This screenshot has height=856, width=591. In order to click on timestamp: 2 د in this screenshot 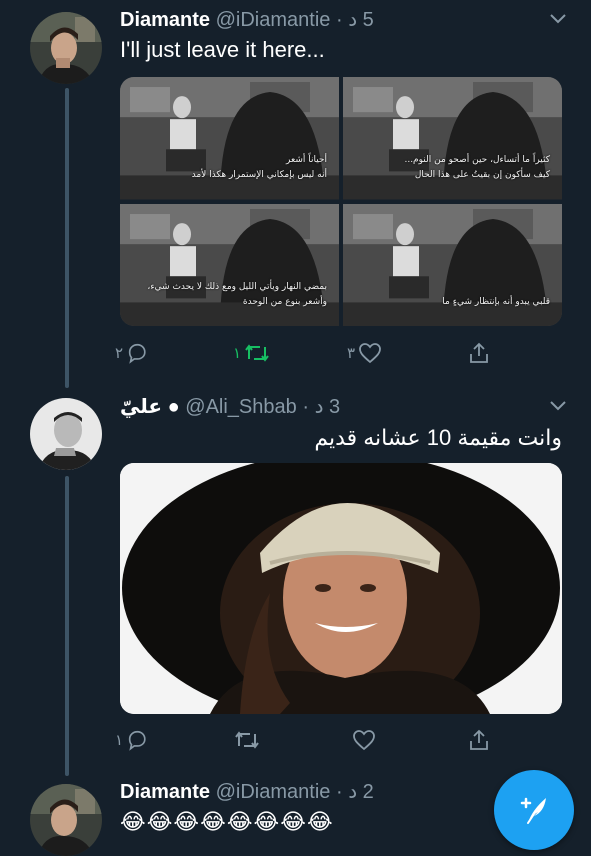, I will do `click(361, 792)`.